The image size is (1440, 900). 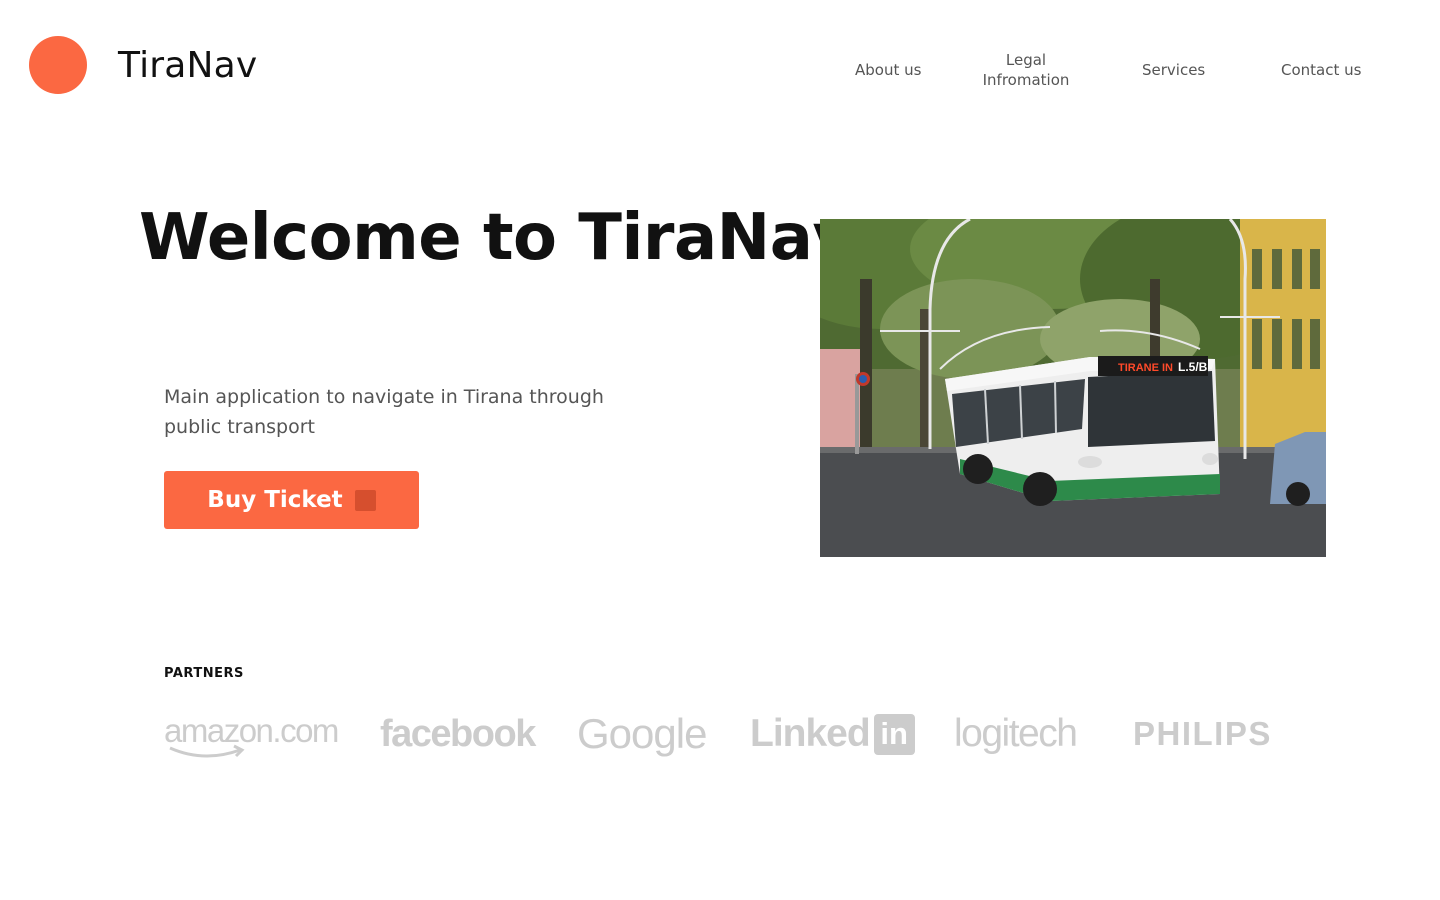 I want to click on nav-services: Services, so click(x=1173, y=70).